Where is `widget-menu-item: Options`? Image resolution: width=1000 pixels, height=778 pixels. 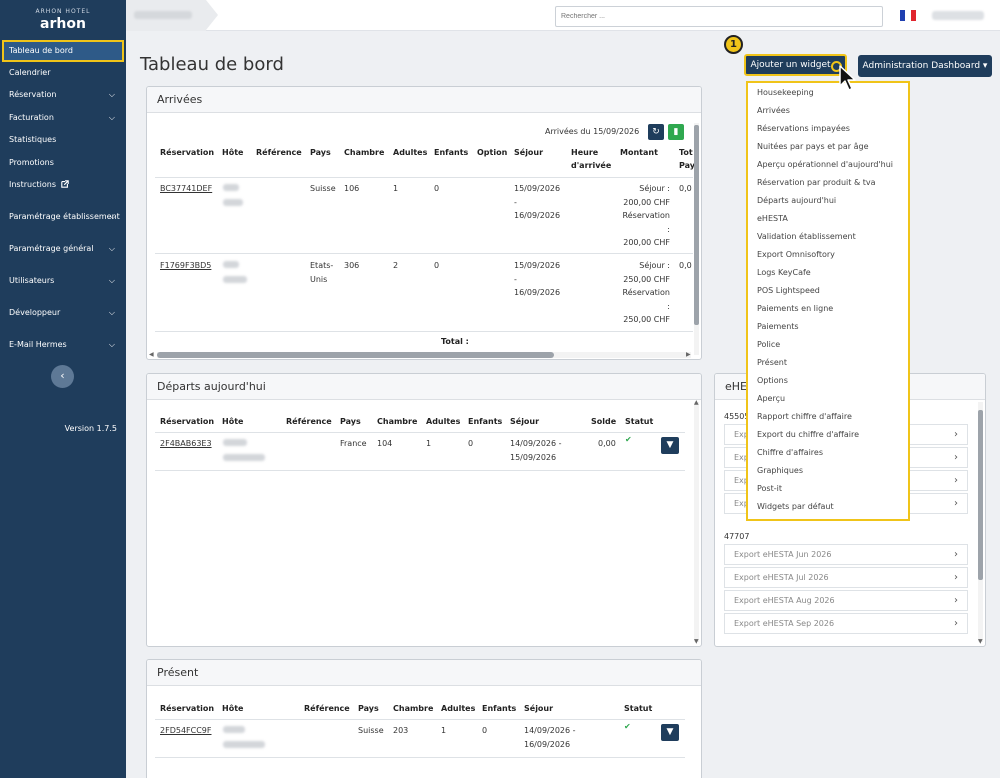
widget-menu-item: Options is located at coordinates (772, 381).